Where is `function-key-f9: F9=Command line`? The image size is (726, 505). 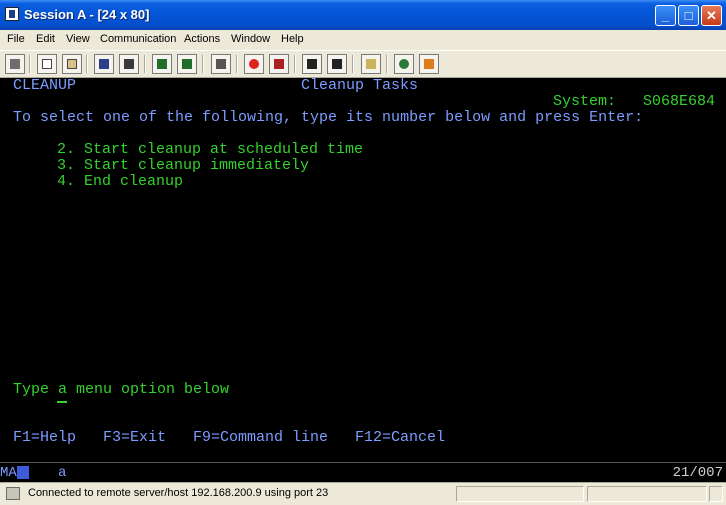 function-key-f9: F9=Command line is located at coordinates (260, 438).